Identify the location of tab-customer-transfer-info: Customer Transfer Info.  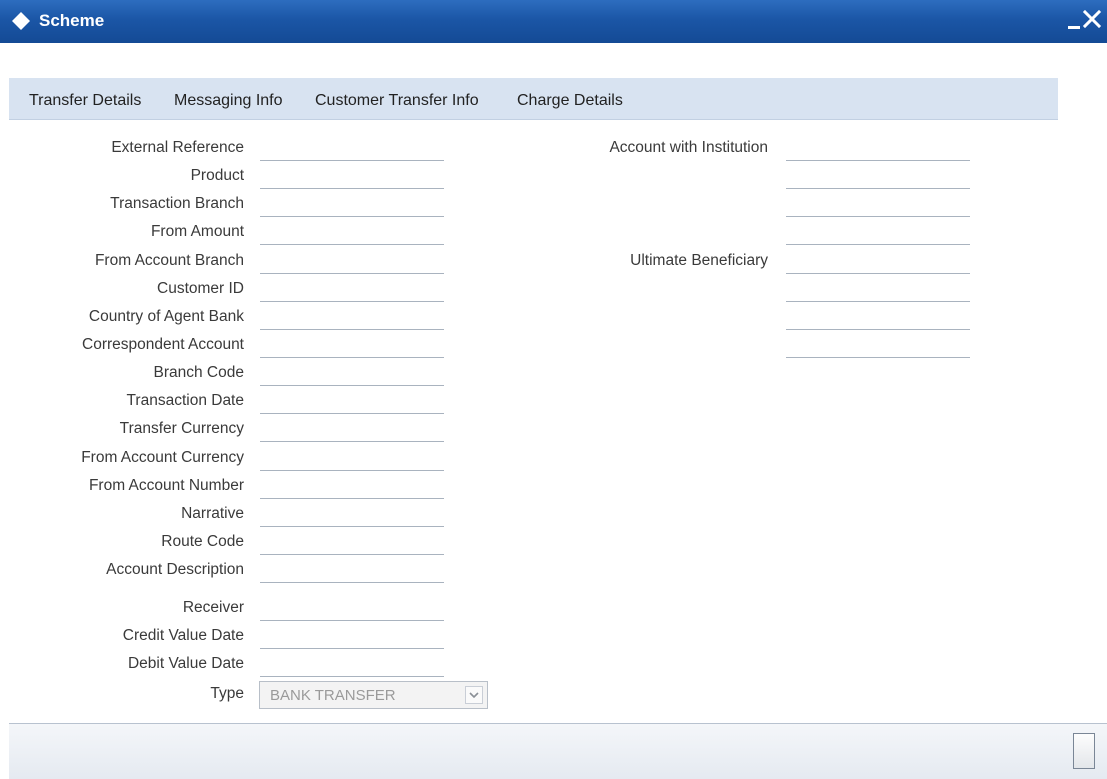
(397, 101).